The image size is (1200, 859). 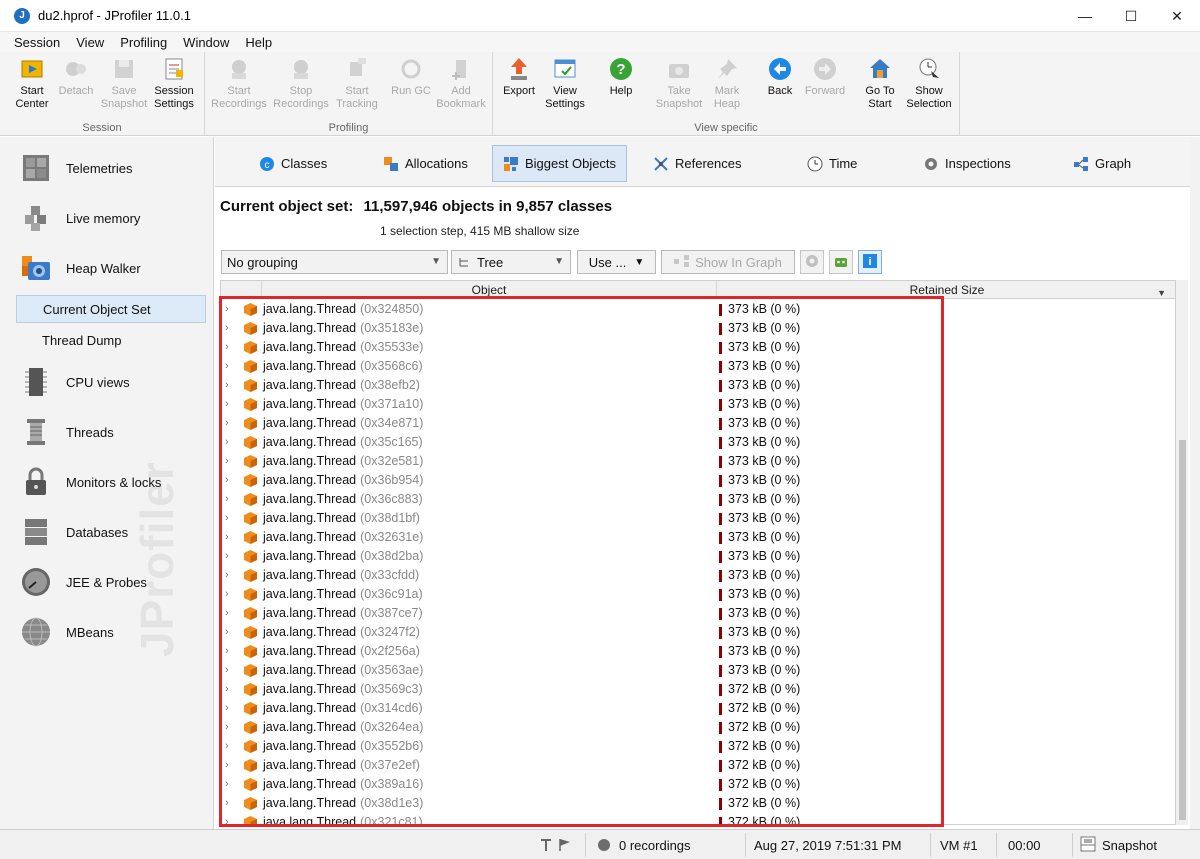 I want to click on column-header-object: Object, so click(x=489, y=290).